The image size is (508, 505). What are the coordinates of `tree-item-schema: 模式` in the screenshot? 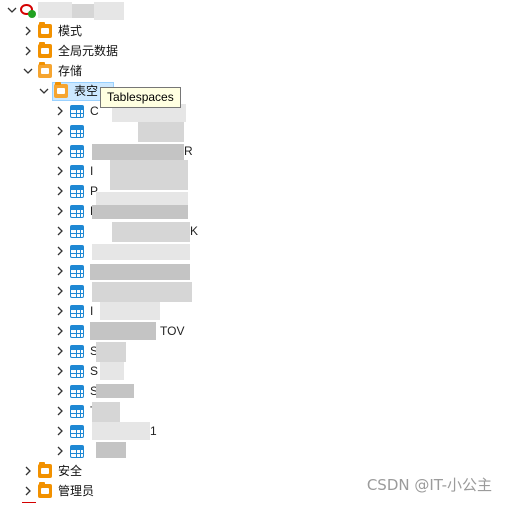 It's located at (41, 31).